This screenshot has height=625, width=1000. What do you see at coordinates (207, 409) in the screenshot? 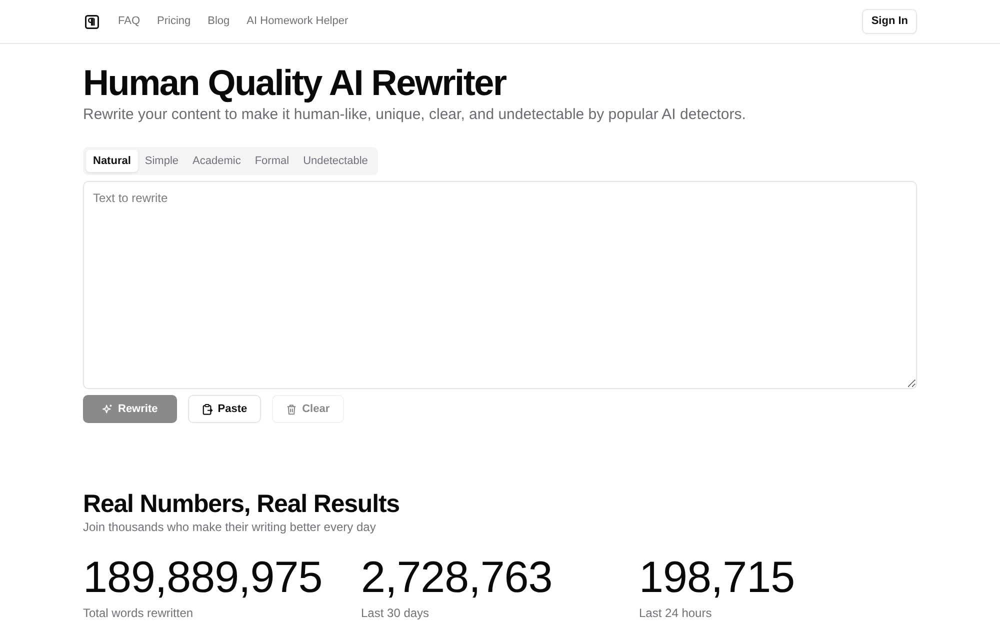
I see `clipboard-icon` at bounding box center [207, 409].